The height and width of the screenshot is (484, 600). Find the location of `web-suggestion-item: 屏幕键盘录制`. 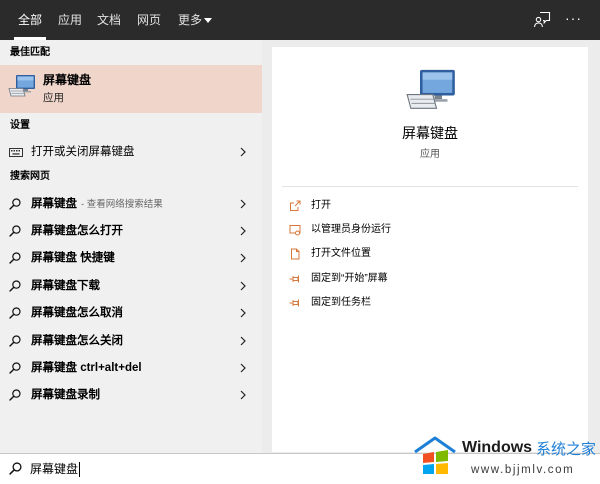

web-suggestion-item: 屏幕键盘录制 is located at coordinates (131, 395).